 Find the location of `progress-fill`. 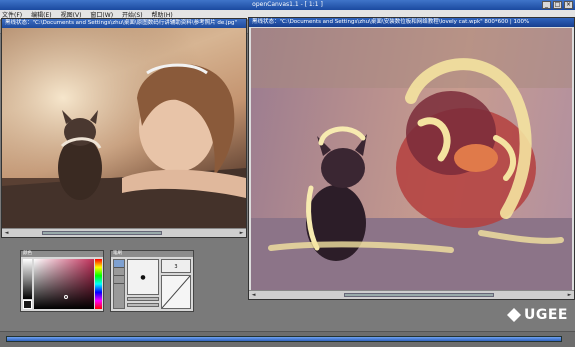

progress-fill is located at coordinates (284, 339).